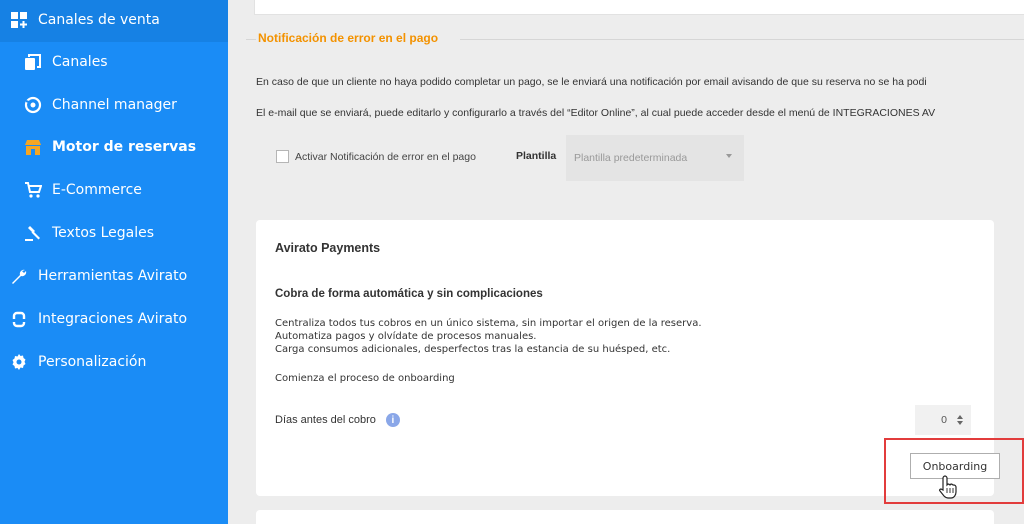 This screenshot has width=1024, height=524. Describe the element at coordinates (113, 319) in the screenshot. I see `sidebar-item-label: Integraciones Avirato` at that location.